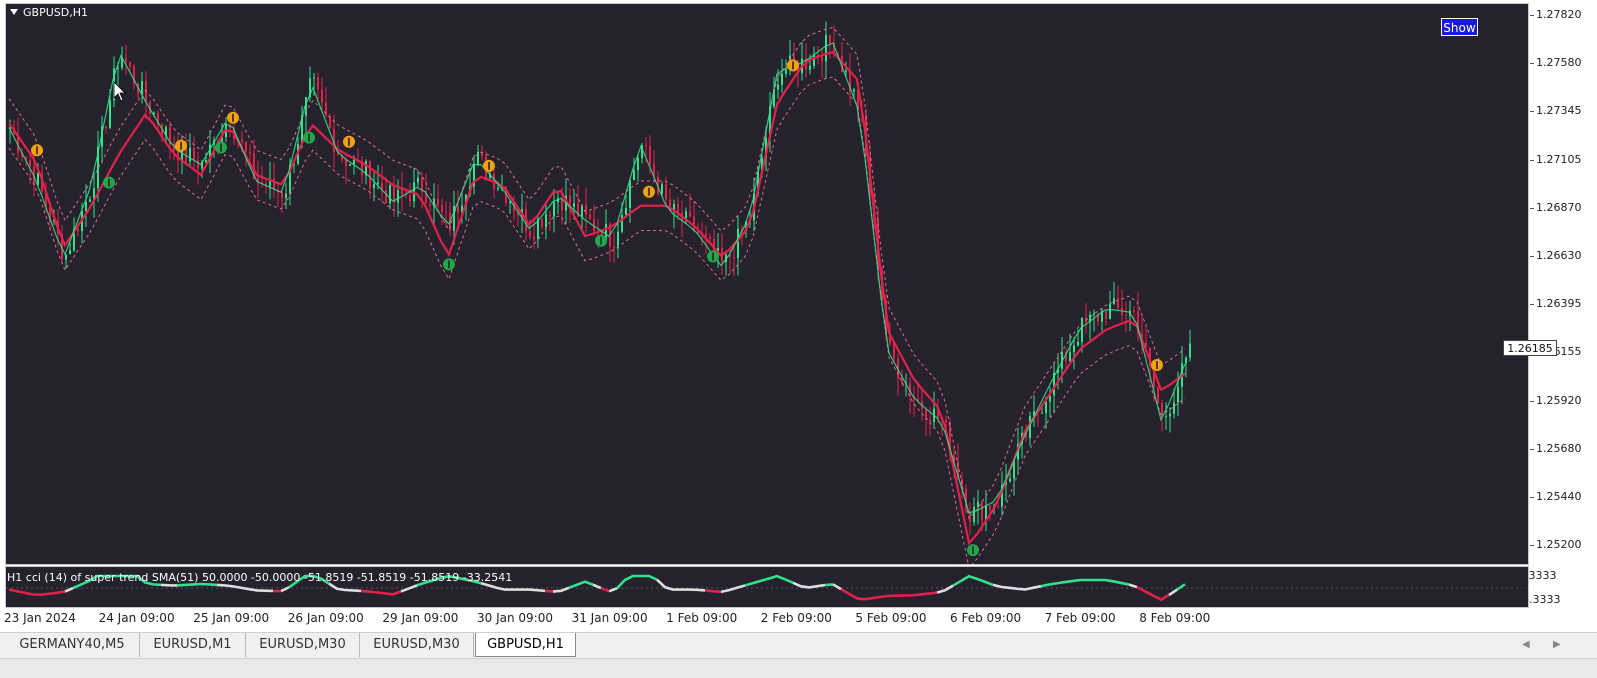  What do you see at coordinates (1080, 618) in the screenshot?
I see `time-tick-label: 7 Feb 09:00` at bounding box center [1080, 618].